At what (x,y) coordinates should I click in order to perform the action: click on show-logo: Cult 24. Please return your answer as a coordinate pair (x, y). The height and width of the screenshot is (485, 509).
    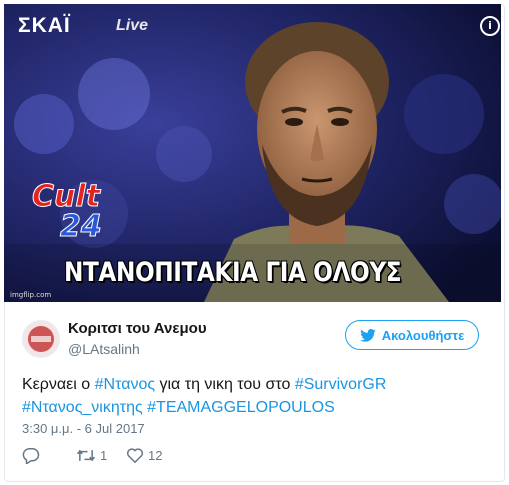
    Looking at the image, I should click on (67, 210).